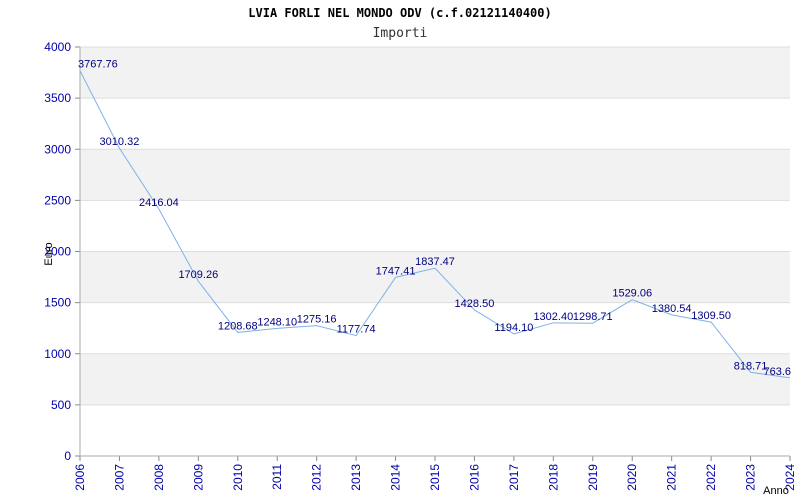  What do you see at coordinates (593, 477) in the screenshot?
I see `x-tick-label: 2019` at bounding box center [593, 477].